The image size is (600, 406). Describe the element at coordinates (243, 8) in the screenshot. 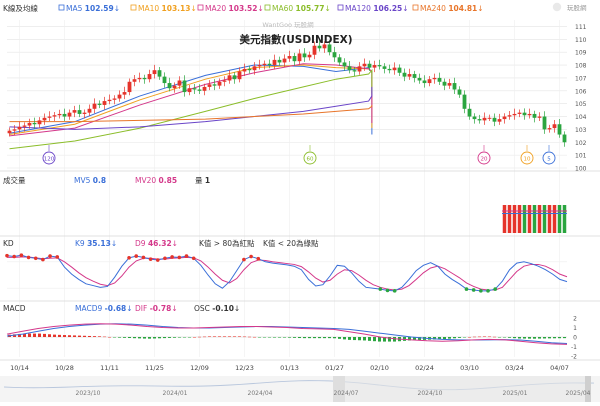

I see `legend-value: 103.52` at that location.